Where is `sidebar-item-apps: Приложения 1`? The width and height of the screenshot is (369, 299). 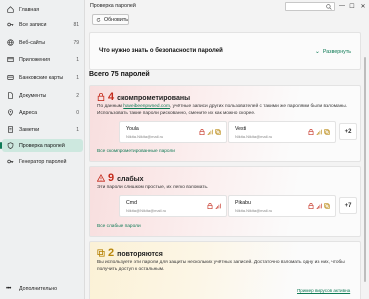 sidebar-item-apps: Приложения 1 is located at coordinates (42, 59).